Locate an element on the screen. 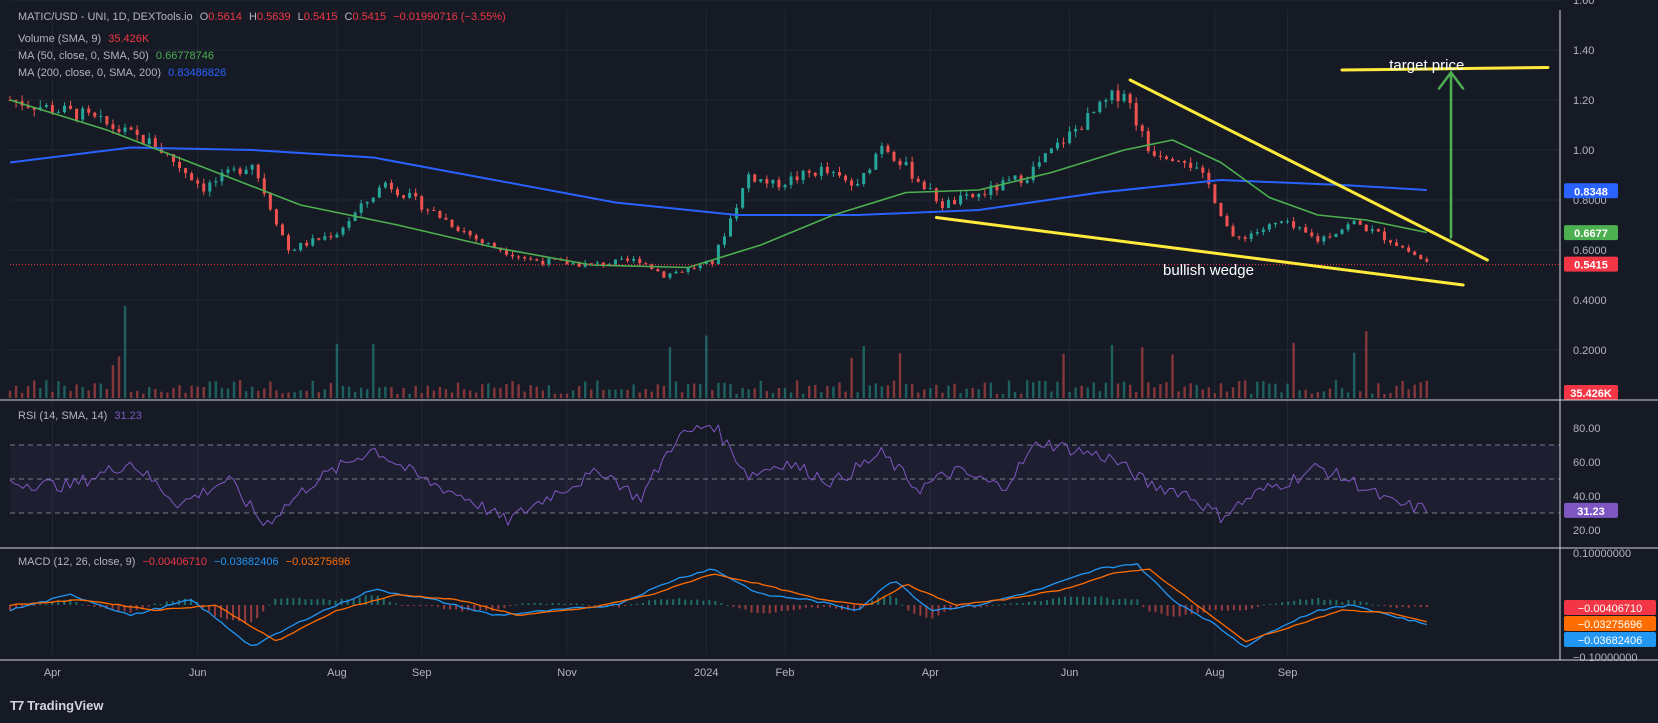 The height and width of the screenshot is (723, 1658). symbol-name: MATIC/USD is located at coordinates (48, 17).